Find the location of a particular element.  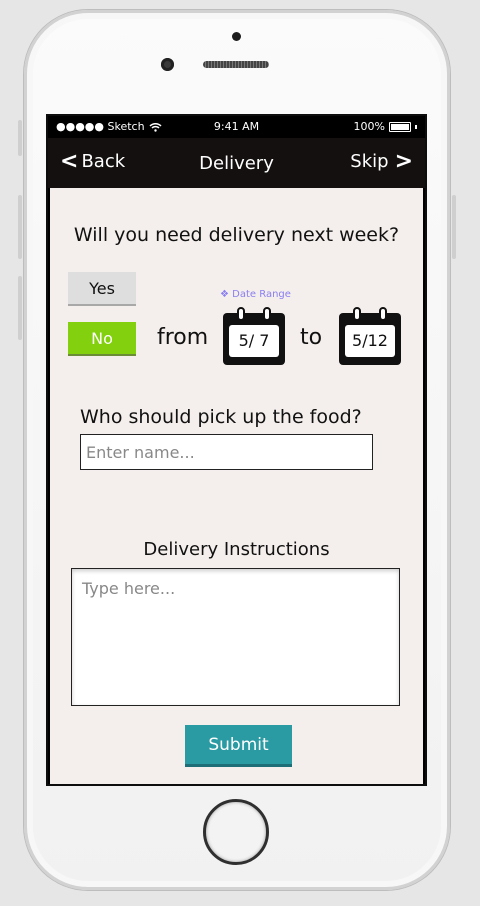

earpiece-speaker is located at coordinates (236, 64).